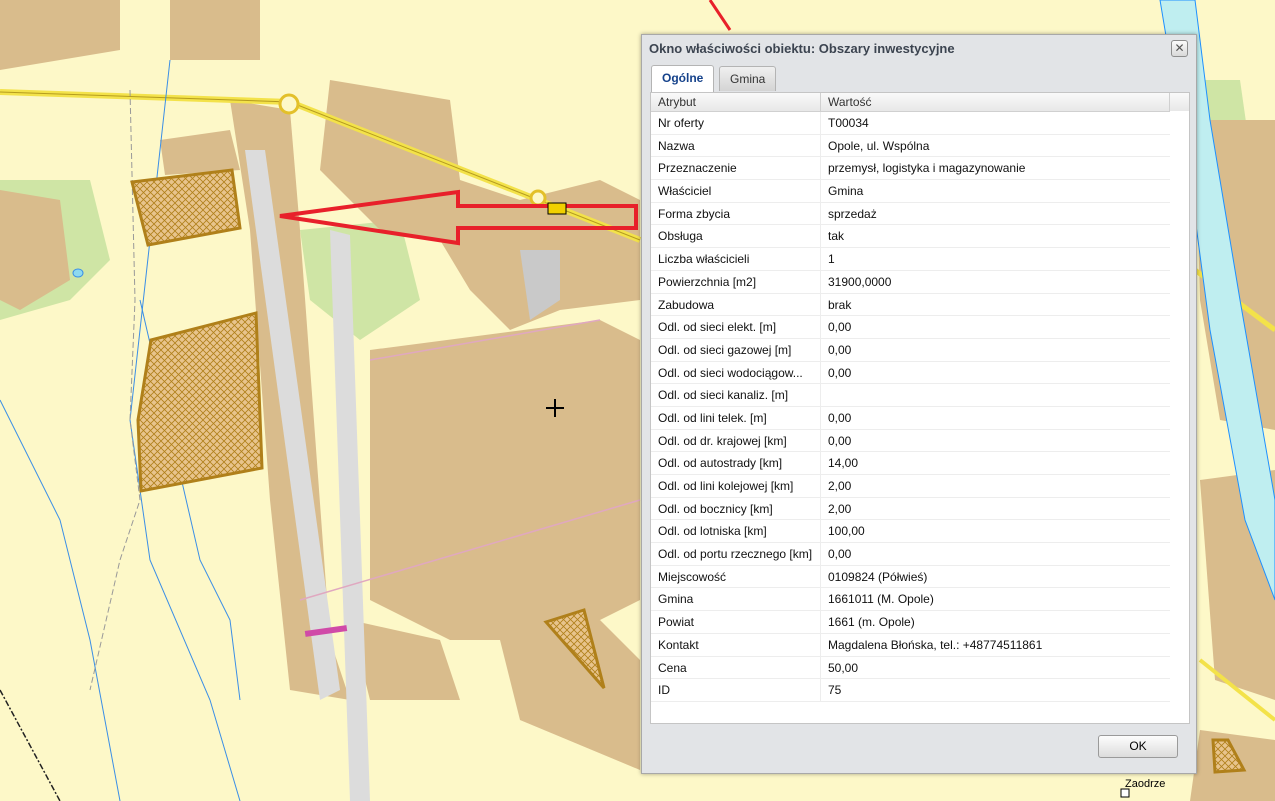 This screenshot has height=801, width=1275. What do you see at coordinates (836, 236) in the screenshot?
I see `property-value: tak` at bounding box center [836, 236].